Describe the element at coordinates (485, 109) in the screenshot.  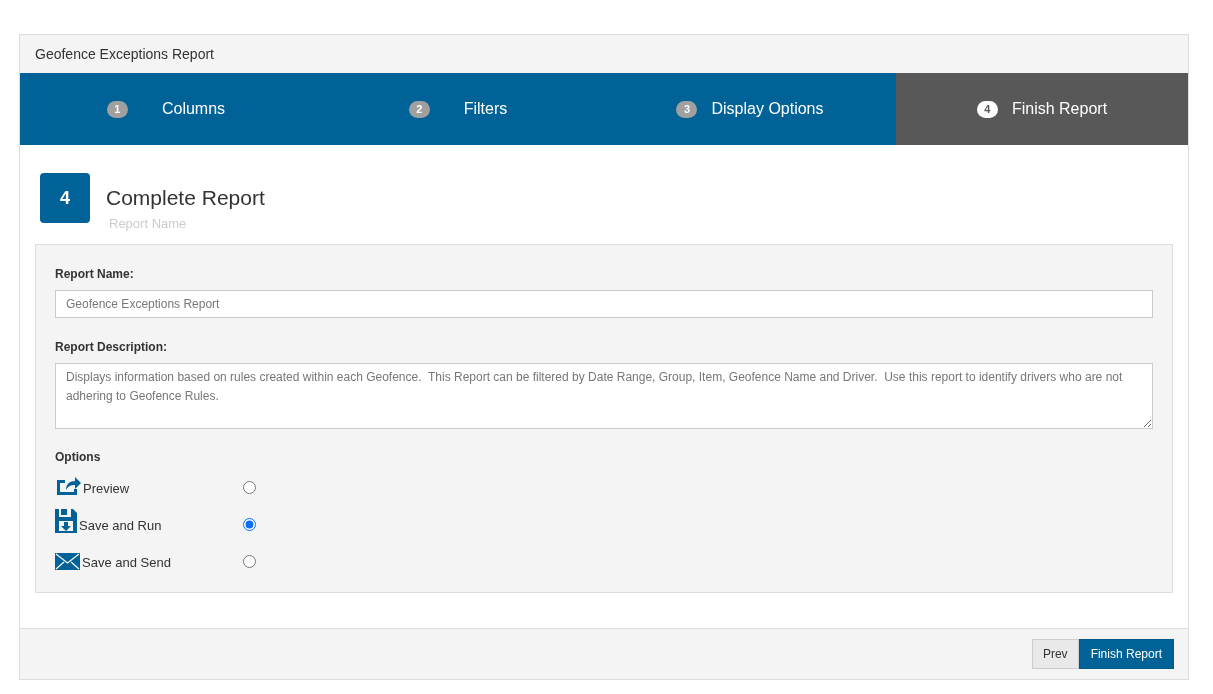
I see `step-label: Filters` at that location.